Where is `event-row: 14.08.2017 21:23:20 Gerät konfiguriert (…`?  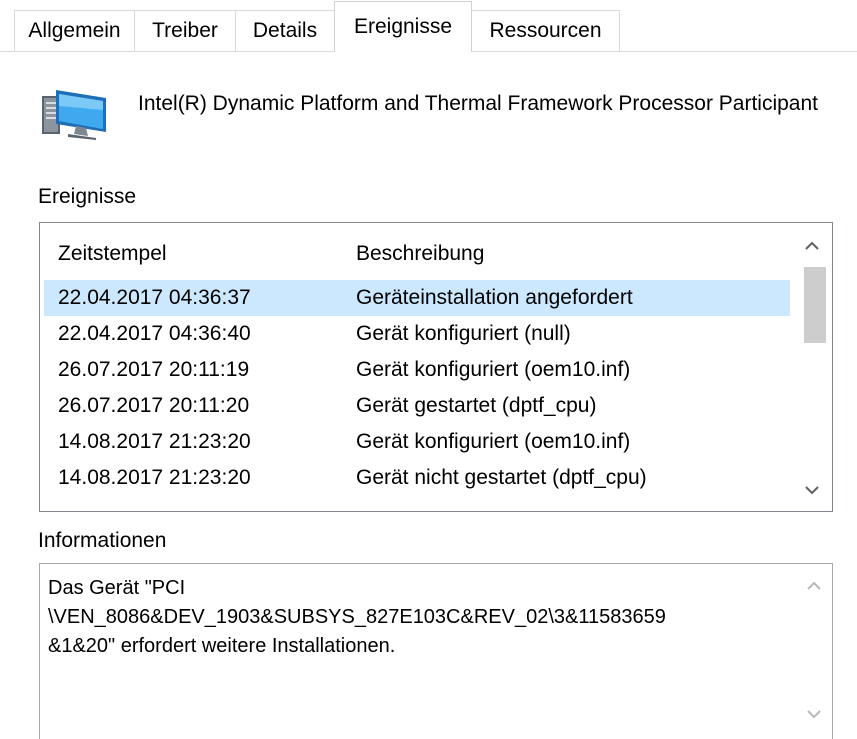
event-row: 14.08.2017 21:23:20 Gerät konfiguriert (… is located at coordinates (417, 442).